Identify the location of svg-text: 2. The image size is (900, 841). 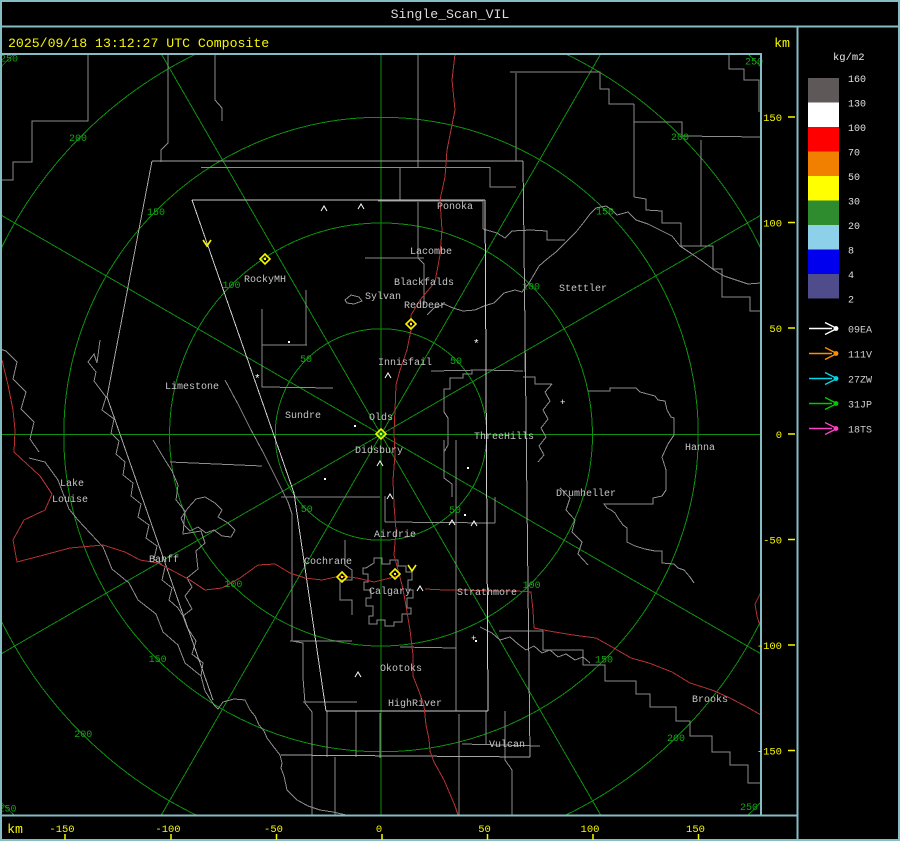
(851, 301).